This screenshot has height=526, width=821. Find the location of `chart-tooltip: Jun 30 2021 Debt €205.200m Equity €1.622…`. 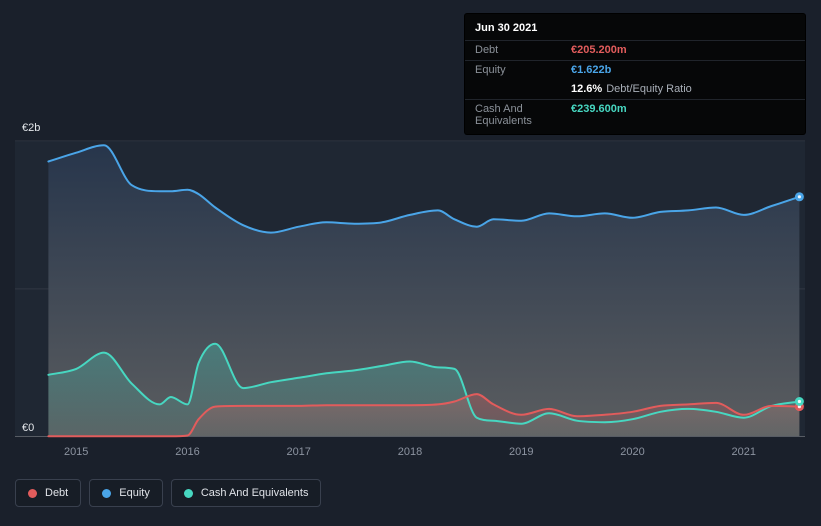

chart-tooltip: Jun 30 2021 Debt €205.200m Equity €1.622… is located at coordinates (635, 74).